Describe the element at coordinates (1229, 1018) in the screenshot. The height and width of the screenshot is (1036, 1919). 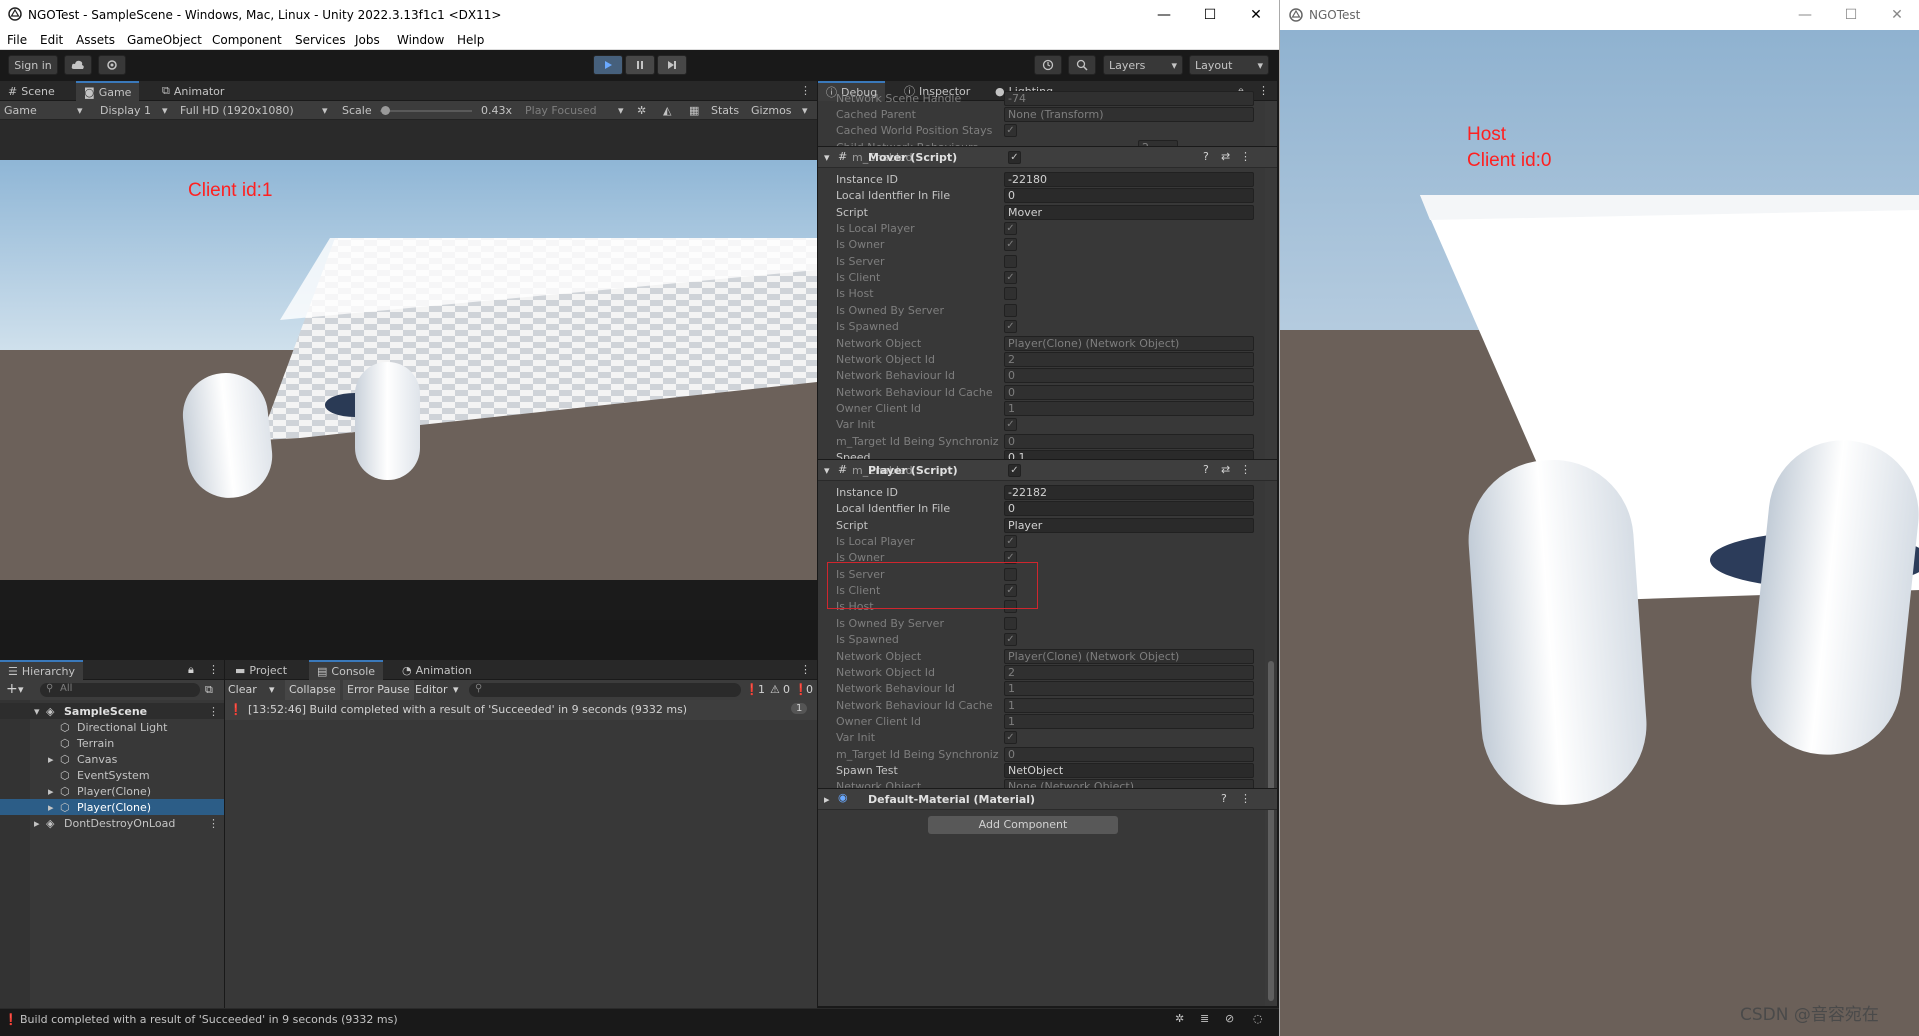
I see `network-icon: ⊘` at that location.